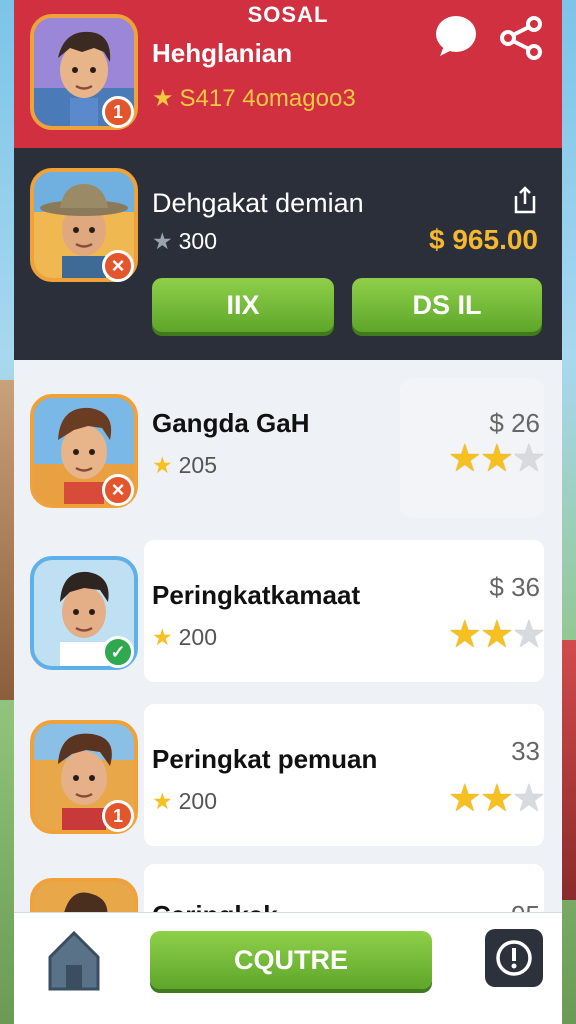 The height and width of the screenshot is (1024, 576). What do you see at coordinates (514, 423) in the screenshot?
I see `row-price: $ 26` at bounding box center [514, 423].